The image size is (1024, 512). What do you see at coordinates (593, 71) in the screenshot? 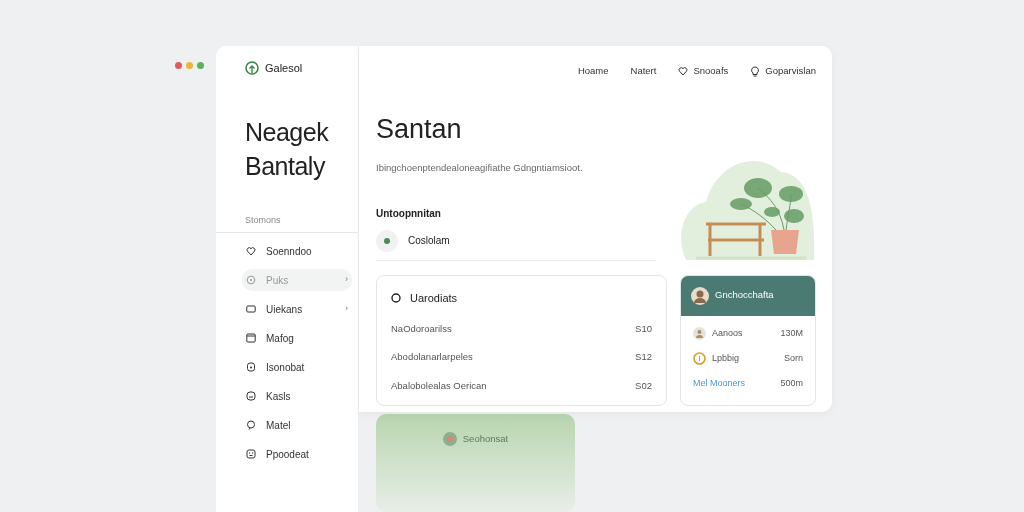
I see `nav-link: Hoame` at bounding box center [593, 71].